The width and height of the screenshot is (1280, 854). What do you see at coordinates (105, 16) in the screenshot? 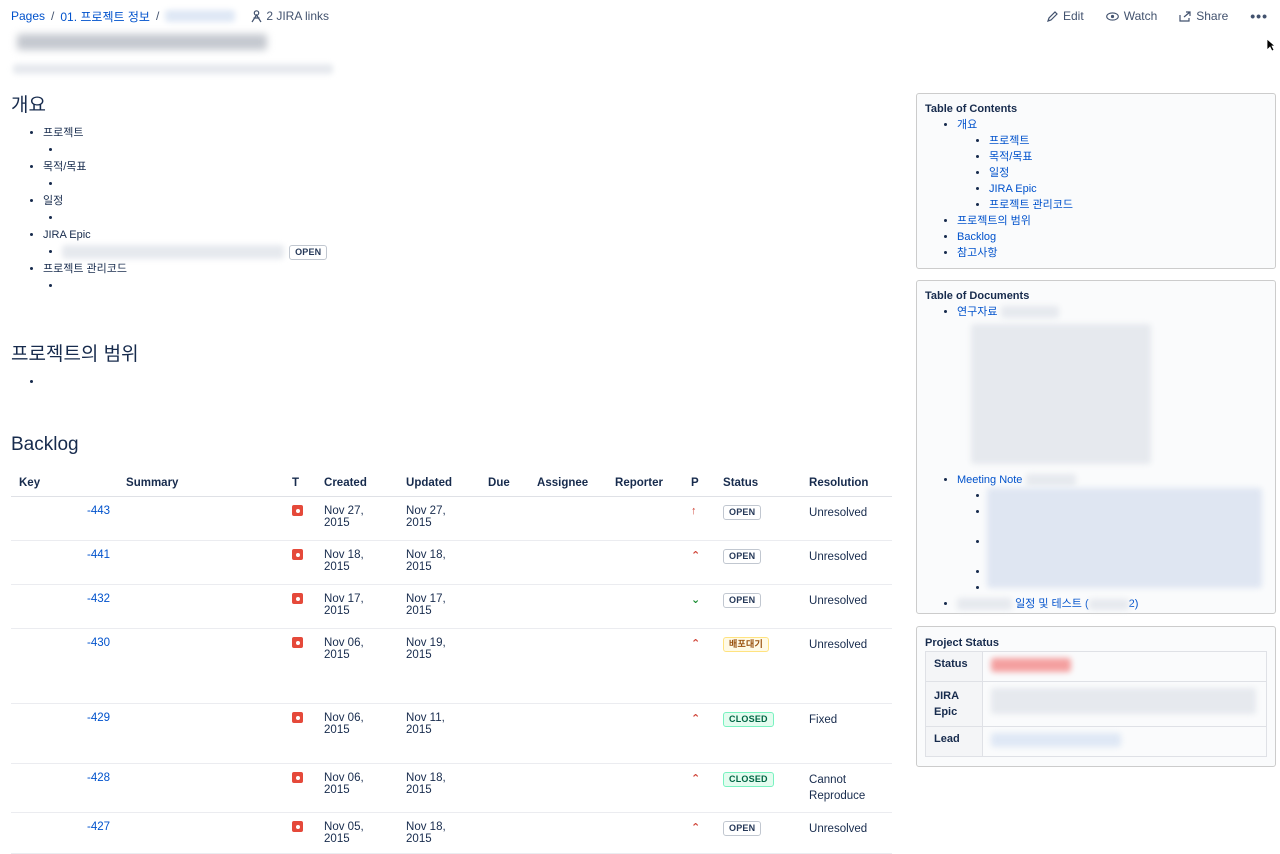
I see `breadcrumb-parent-link: 01. 프로젝트 정보` at bounding box center [105, 16].